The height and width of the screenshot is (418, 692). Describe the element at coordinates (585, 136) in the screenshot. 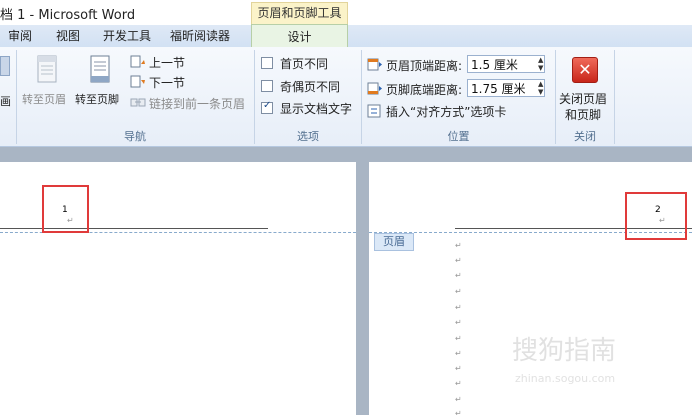

I see `close-group-label: 关闭` at that location.